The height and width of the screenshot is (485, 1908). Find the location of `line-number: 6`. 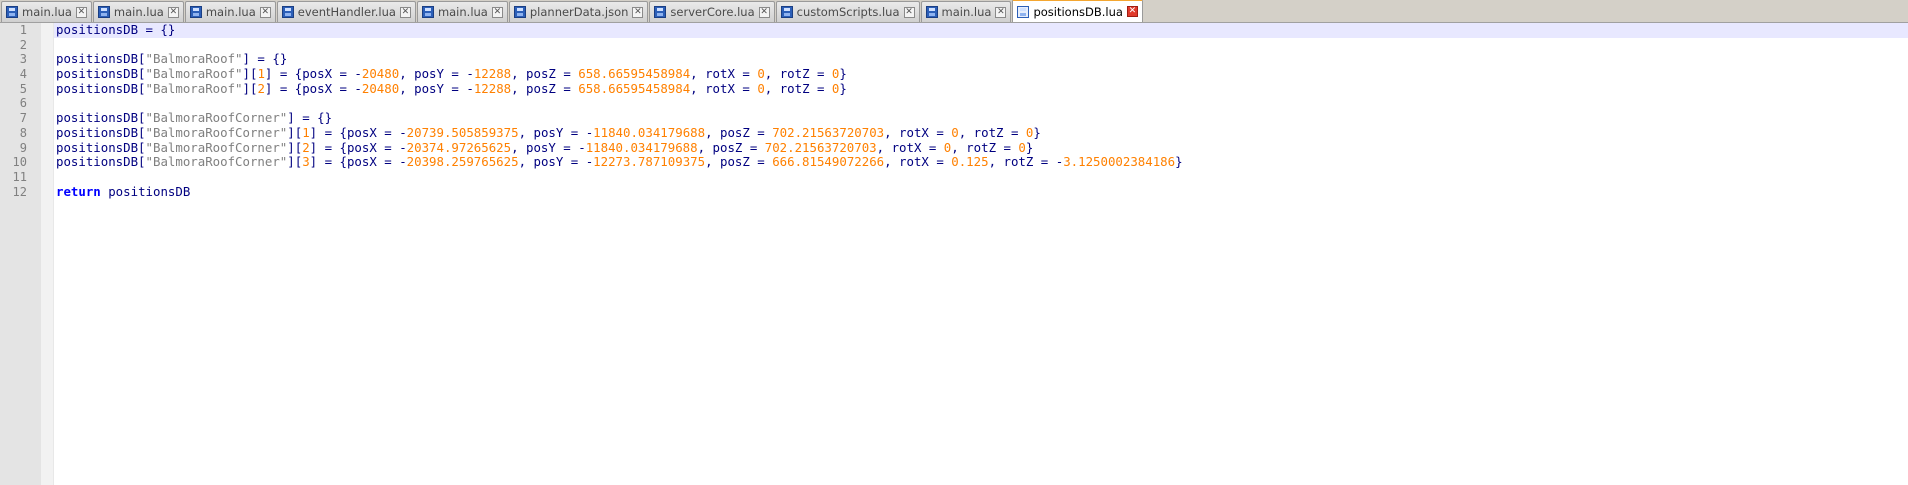

line-number: 6 is located at coordinates (23, 103).